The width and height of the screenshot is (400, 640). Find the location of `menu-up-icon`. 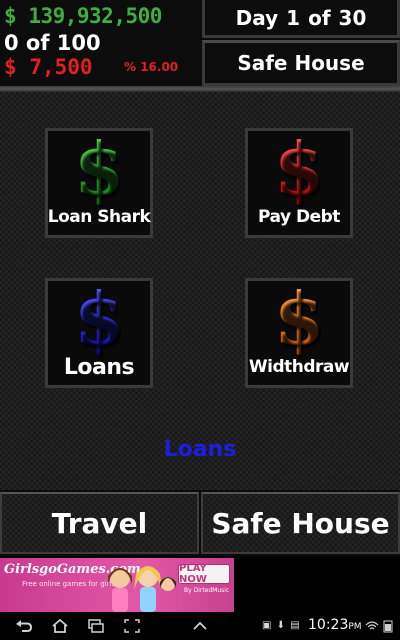

menu-up-icon is located at coordinates (200, 626).